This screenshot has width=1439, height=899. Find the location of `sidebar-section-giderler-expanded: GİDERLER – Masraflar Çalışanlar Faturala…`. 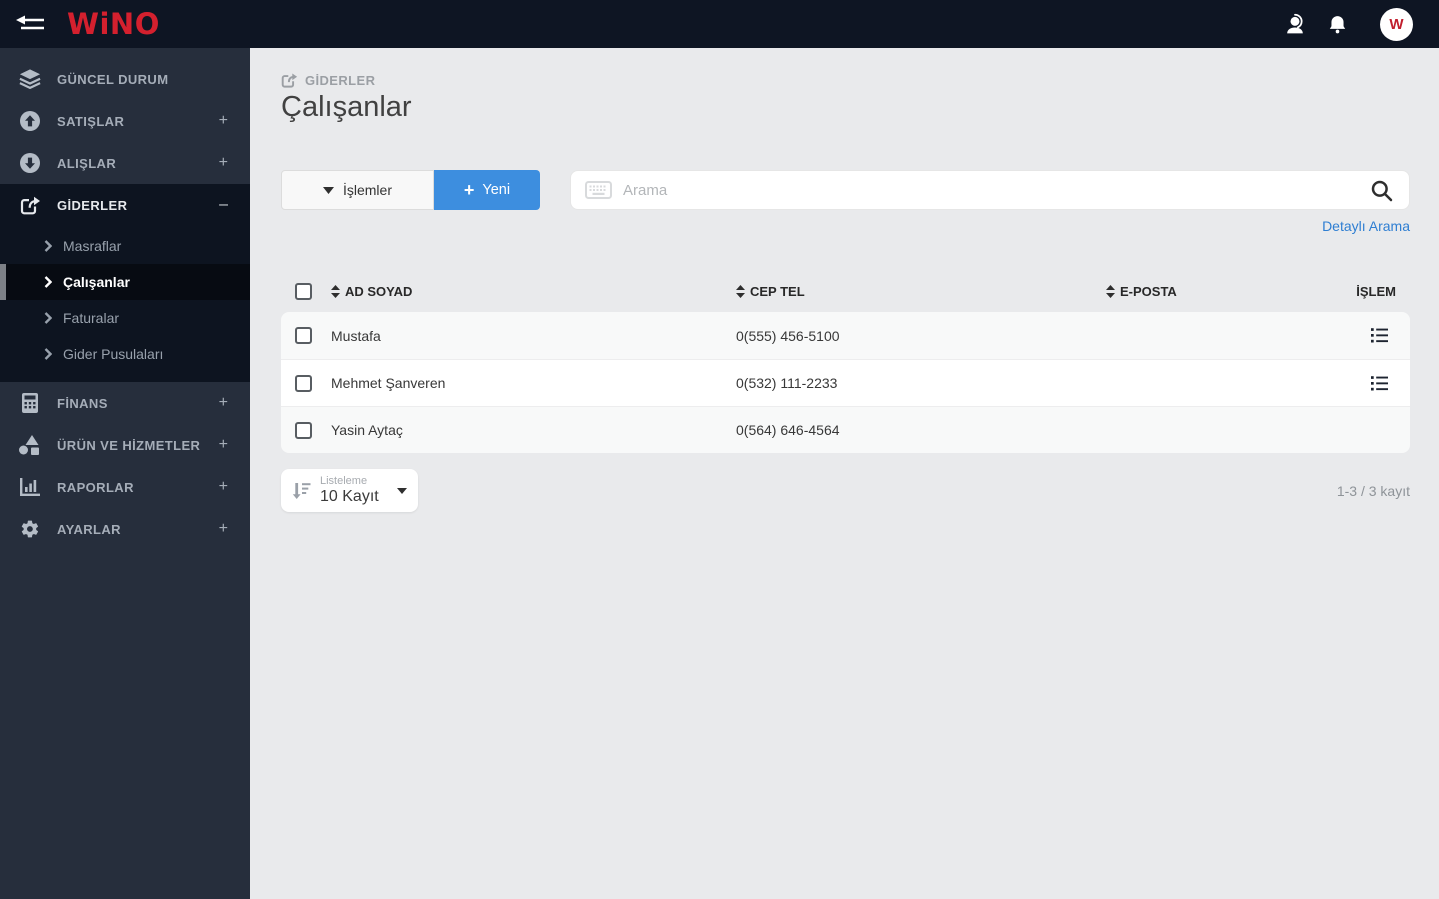

sidebar-section-giderler-expanded: GİDERLER – Masraflar Çalışanlar Faturala… is located at coordinates (125, 283).